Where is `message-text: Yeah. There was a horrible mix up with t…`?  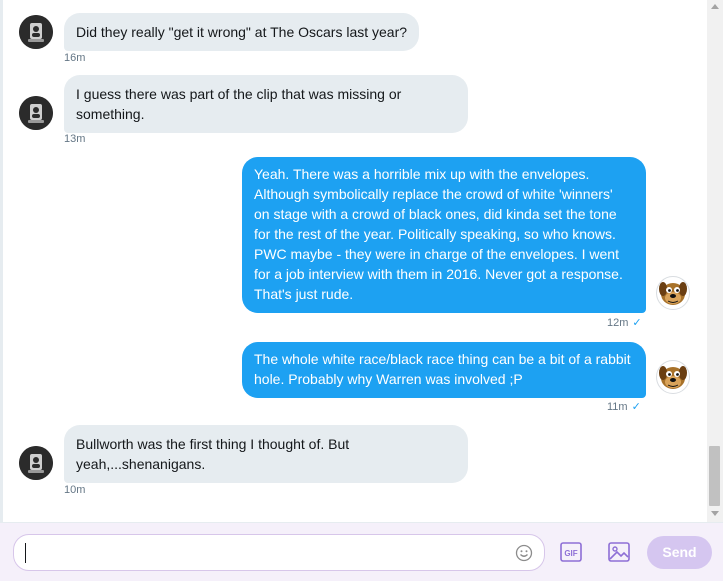 message-text: Yeah. There was a horrible mix up with t… is located at coordinates (422, 174).